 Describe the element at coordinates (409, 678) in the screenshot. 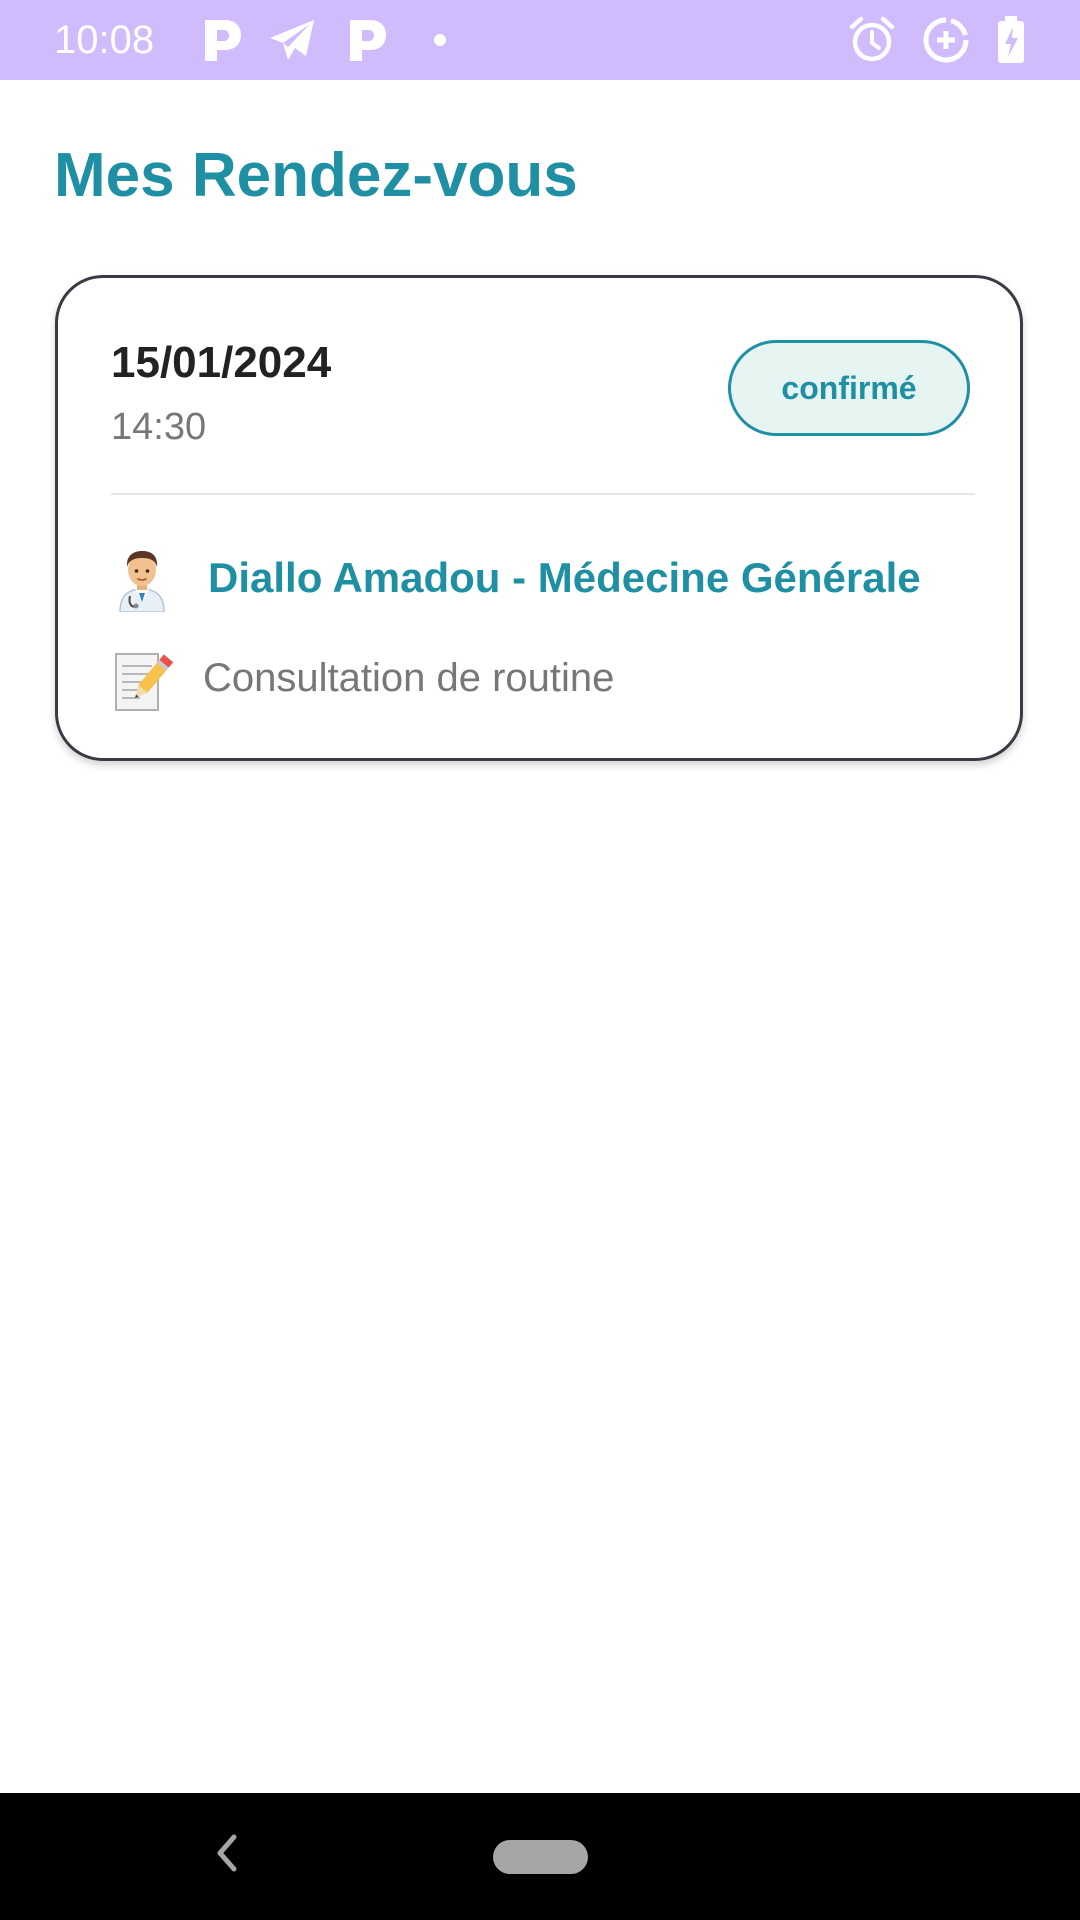

I see `appointment-note: Consultation de routine` at that location.